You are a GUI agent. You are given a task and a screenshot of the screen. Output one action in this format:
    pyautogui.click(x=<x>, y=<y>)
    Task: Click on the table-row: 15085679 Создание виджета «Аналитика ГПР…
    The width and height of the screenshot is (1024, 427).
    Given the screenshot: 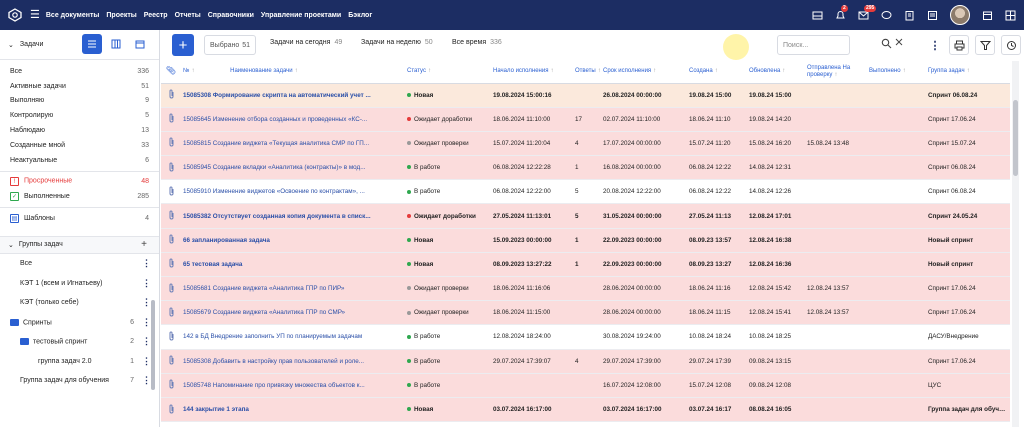 What is the action you would take?
    pyautogui.click(x=585, y=313)
    